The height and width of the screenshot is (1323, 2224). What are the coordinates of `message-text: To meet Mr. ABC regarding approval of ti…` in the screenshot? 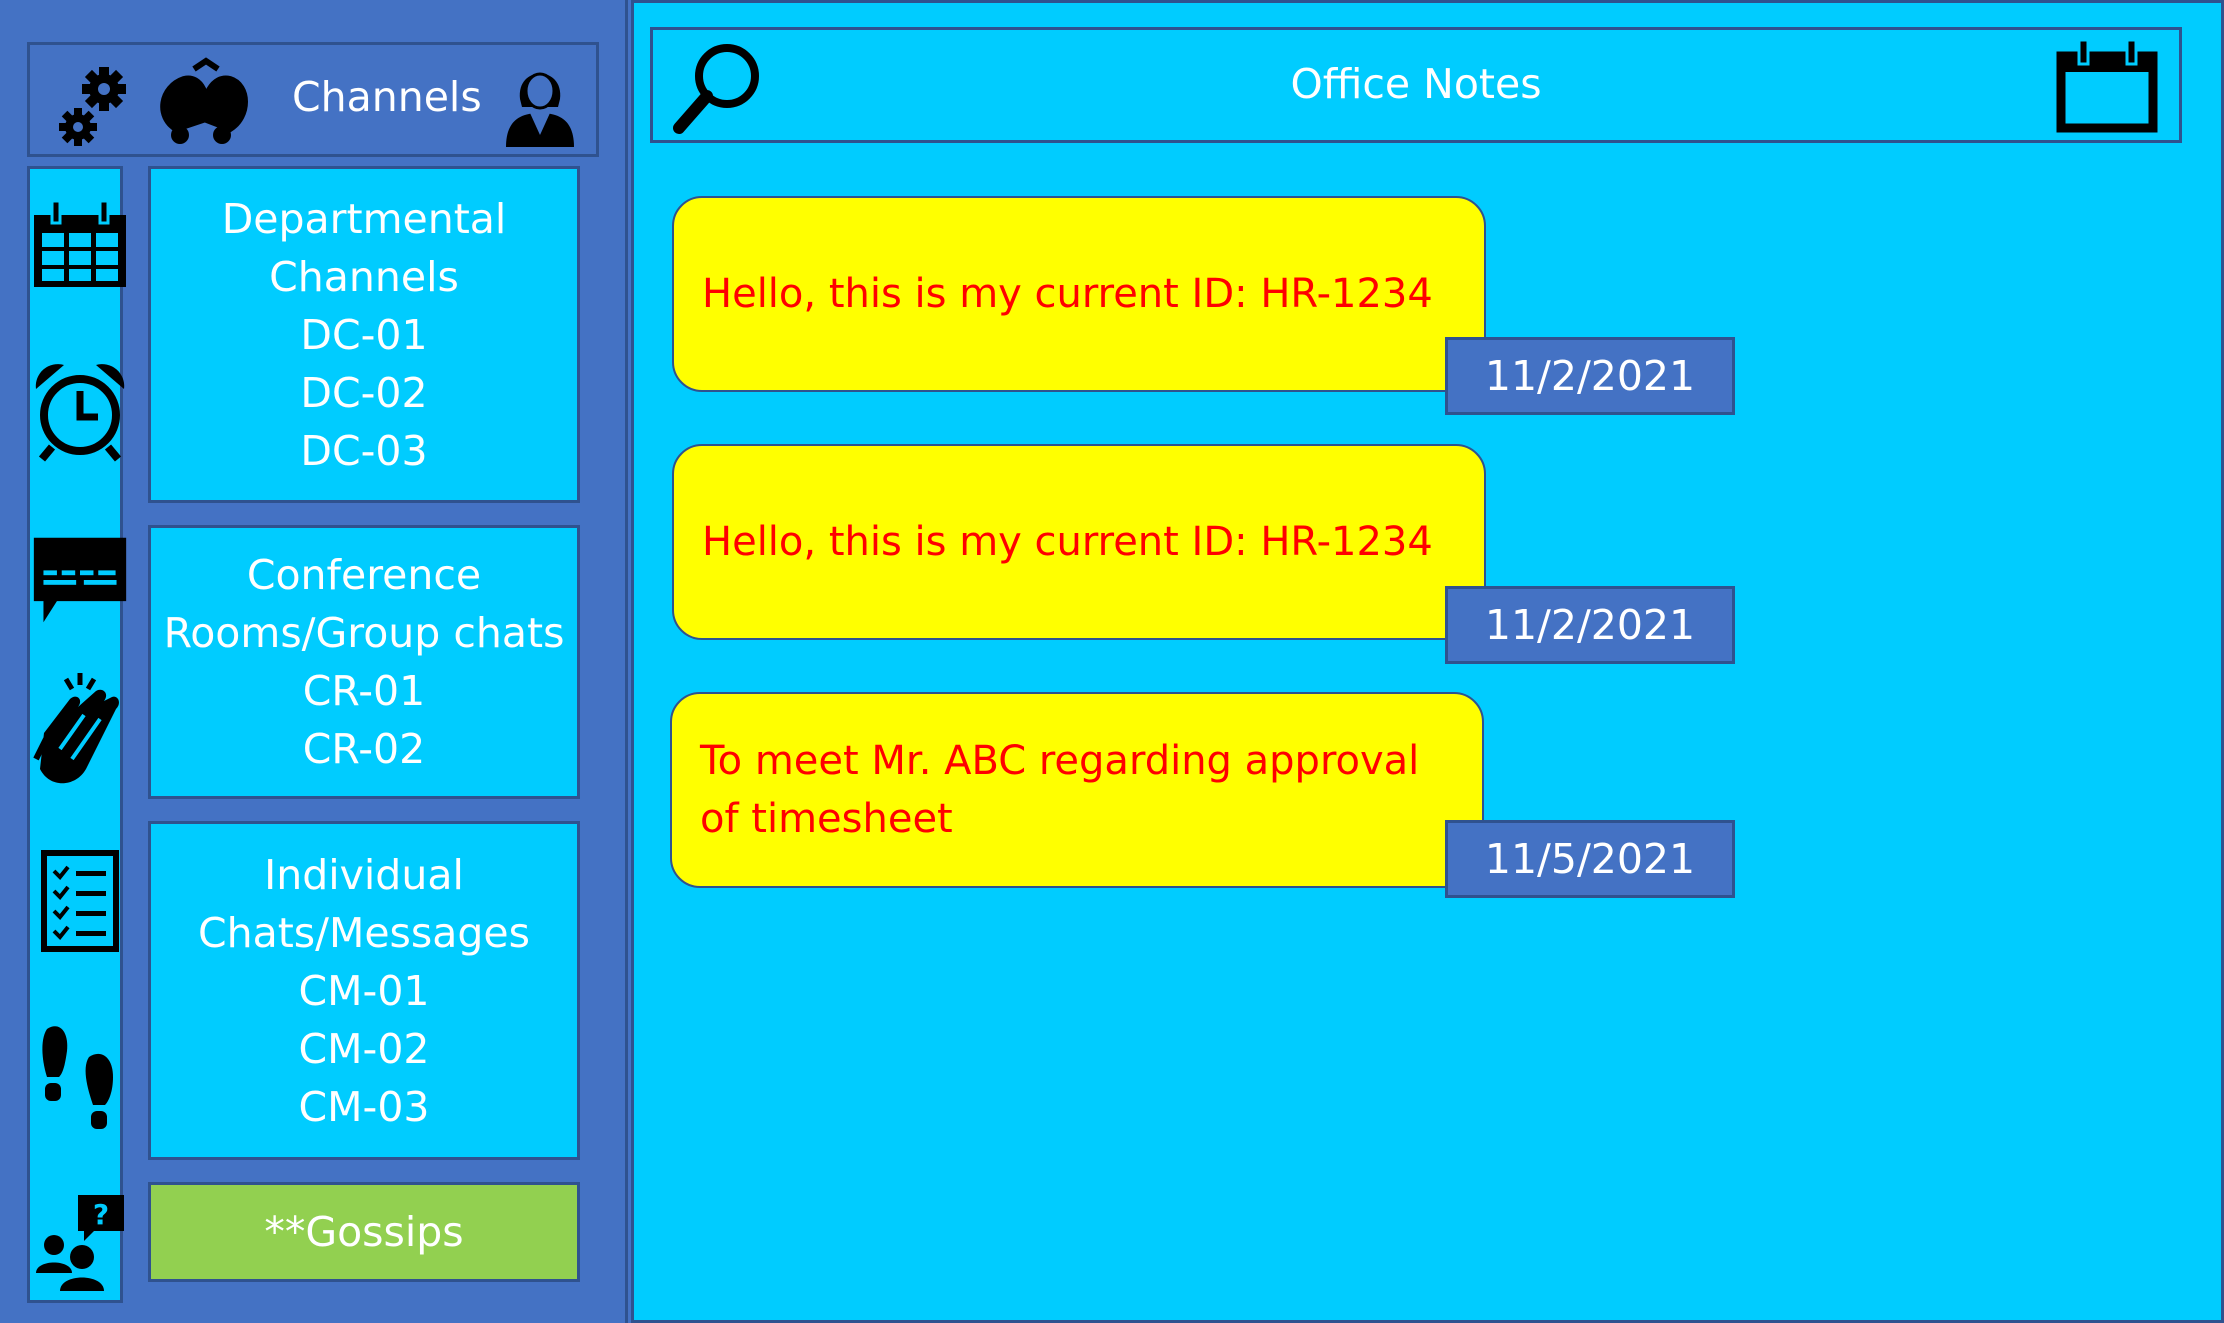 It's located at (1060, 790).